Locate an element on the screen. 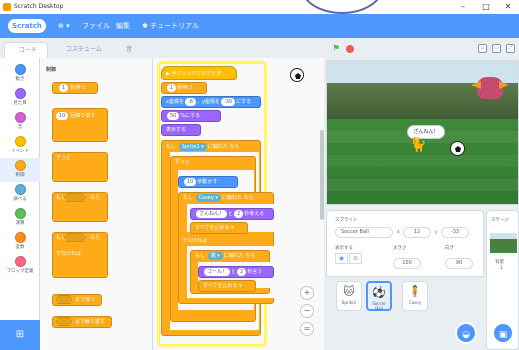 The height and width of the screenshot is (350, 519). file-menu: ファイル is located at coordinates (96, 26).